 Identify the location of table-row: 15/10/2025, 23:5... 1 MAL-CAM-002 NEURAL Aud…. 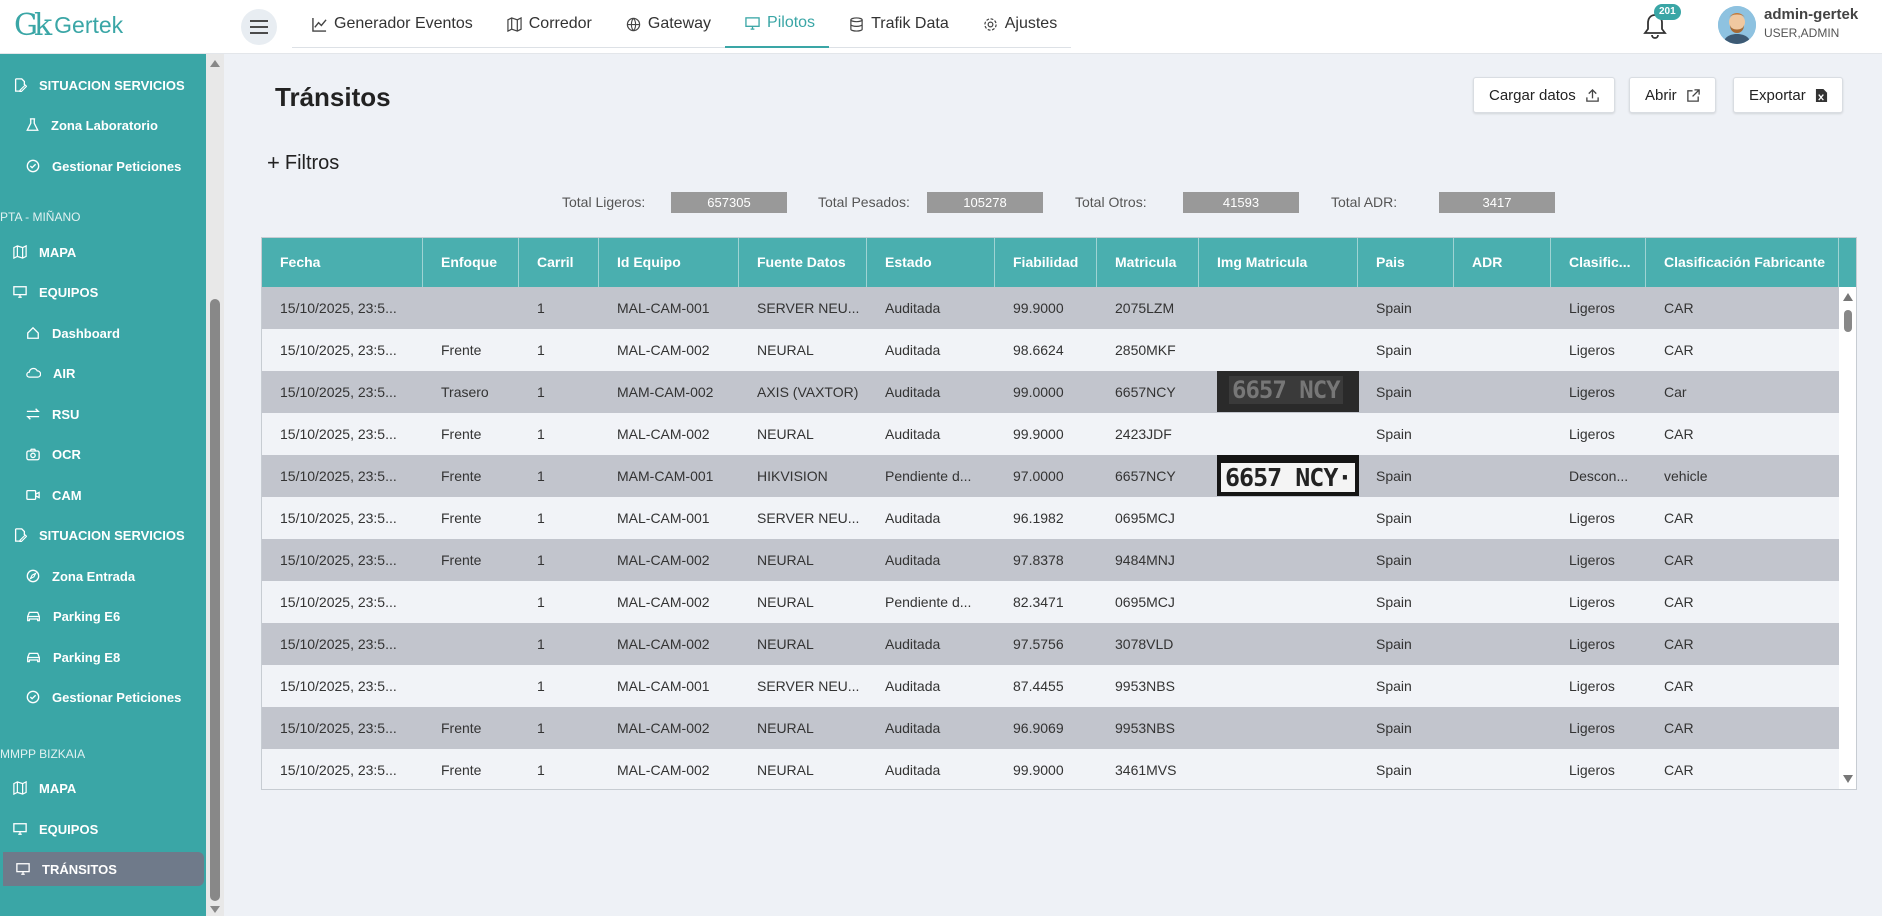
(1050, 644).